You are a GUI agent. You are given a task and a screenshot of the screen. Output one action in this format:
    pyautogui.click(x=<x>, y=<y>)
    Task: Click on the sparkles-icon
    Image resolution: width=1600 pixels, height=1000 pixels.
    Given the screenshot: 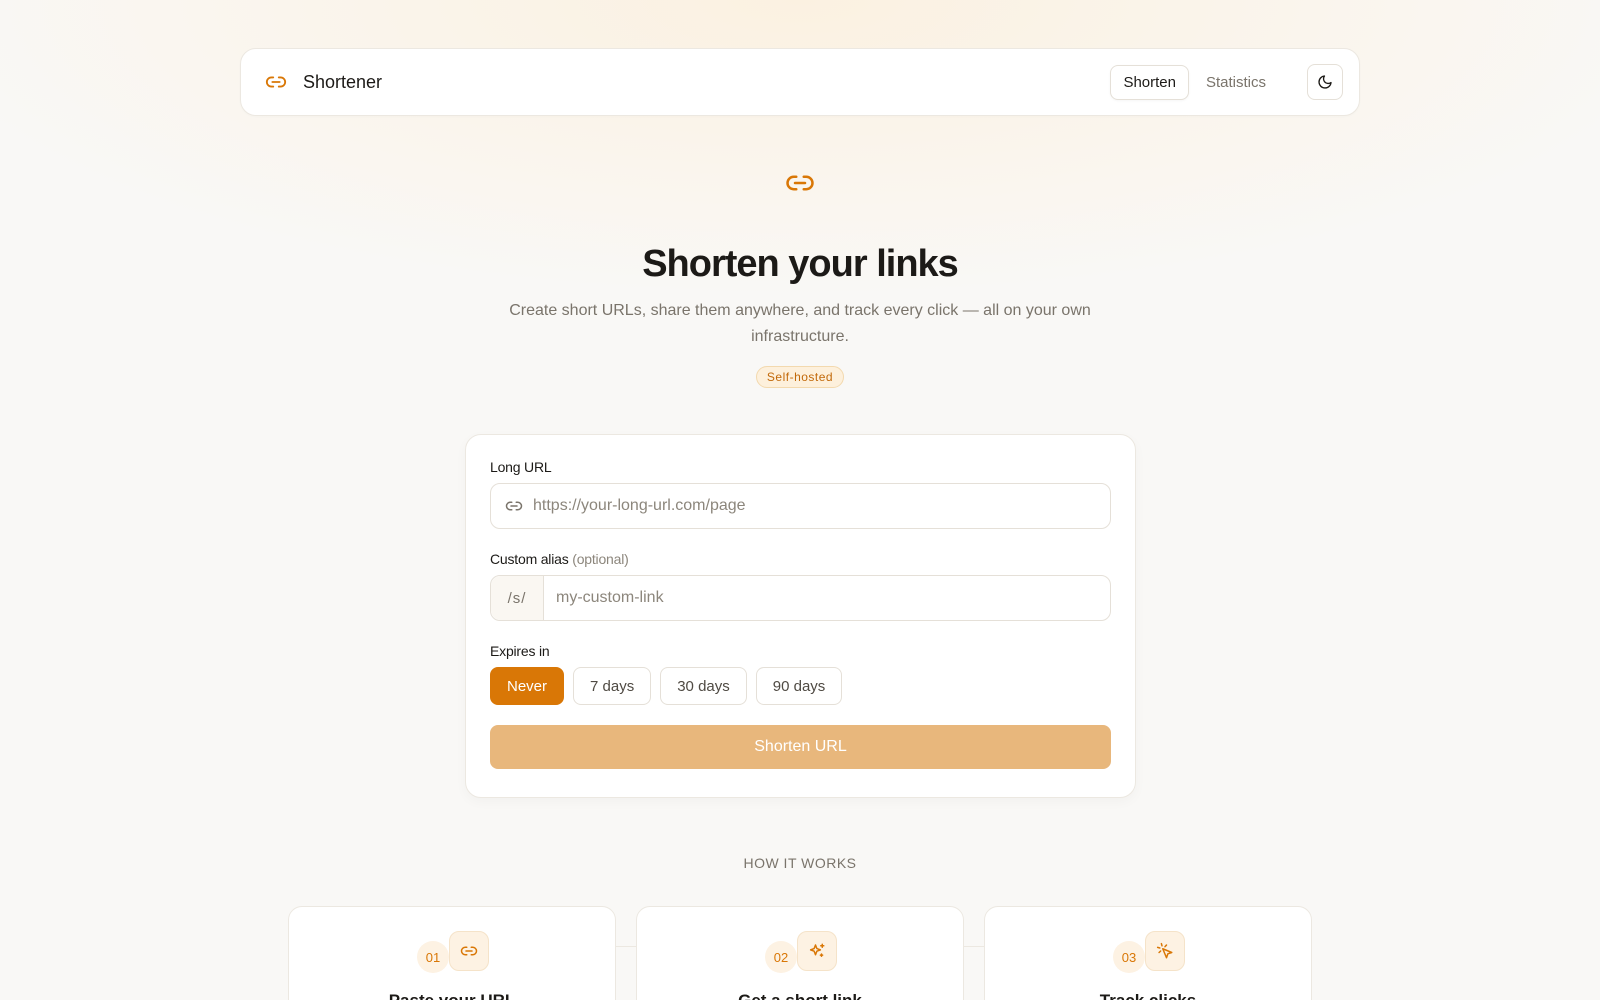 What is the action you would take?
    pyautogui.click(x=817, y=951)
    